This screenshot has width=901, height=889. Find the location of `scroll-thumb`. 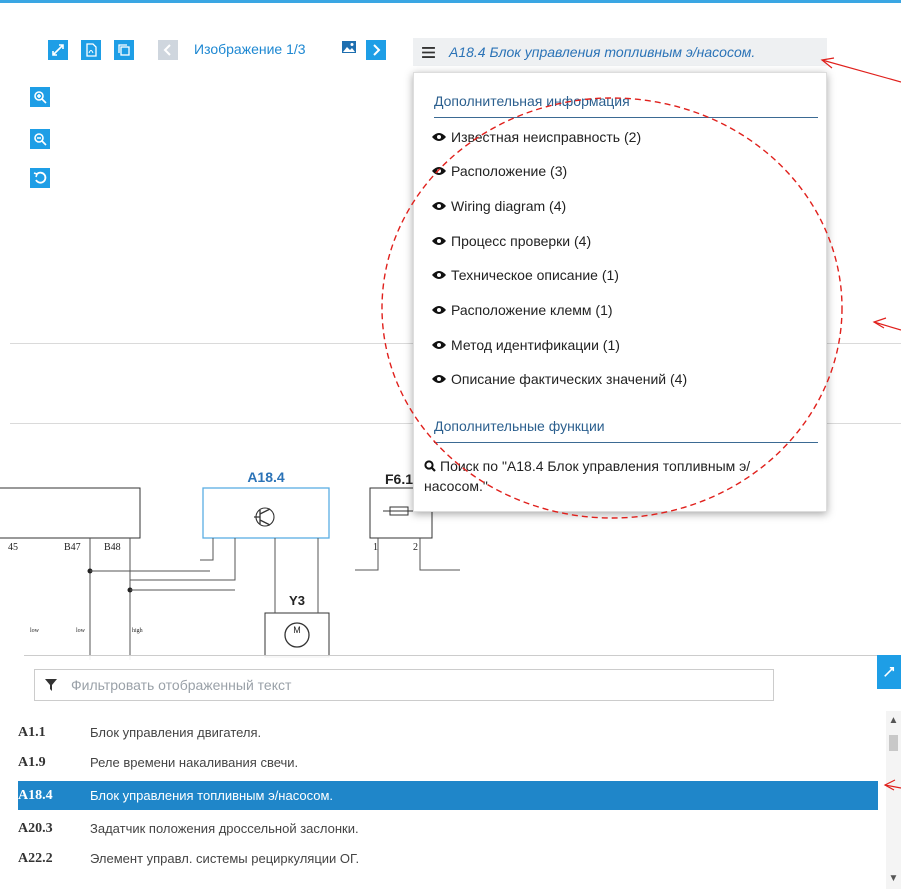

scroll-thumb is located at coordinates (893, 743).